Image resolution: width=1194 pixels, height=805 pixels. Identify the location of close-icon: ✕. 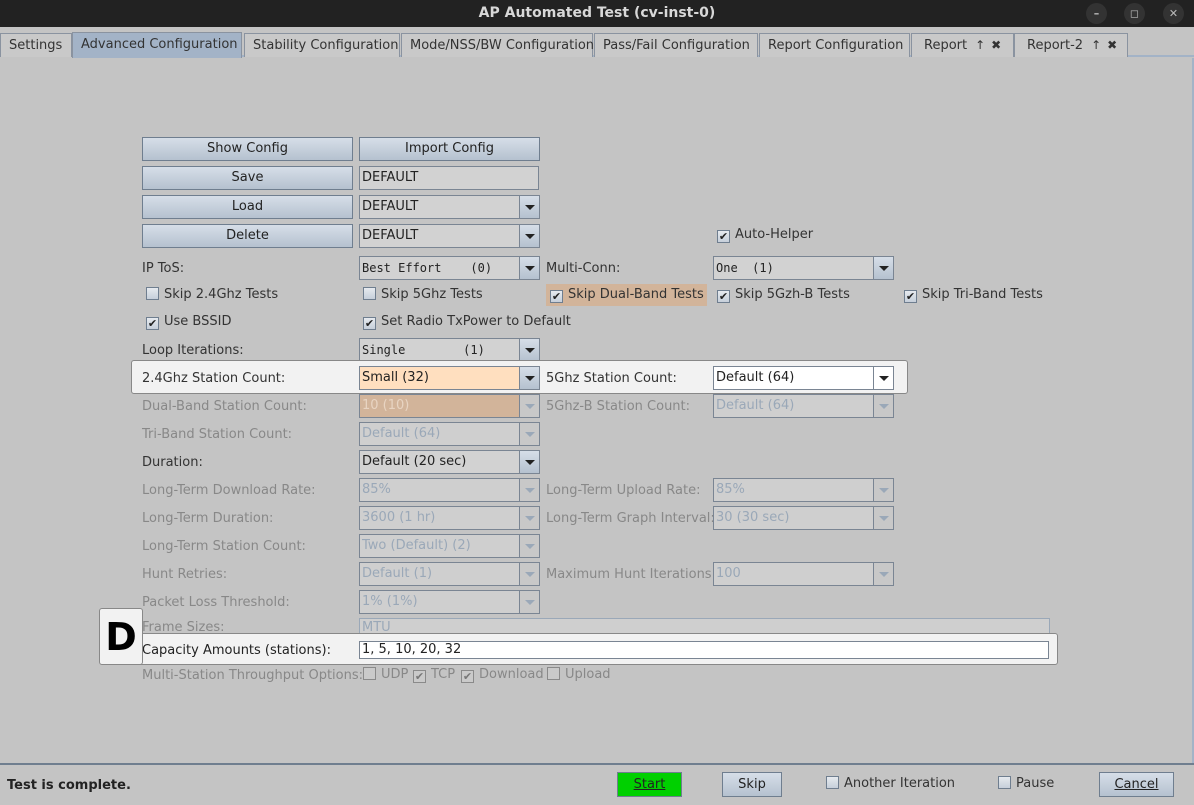
(1173, 13).